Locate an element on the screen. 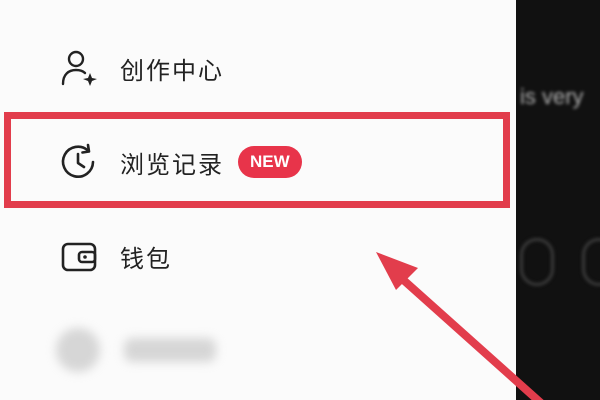 This screenshot has width=600, height=400. annotation-arrow is located at coordinates (460, 326).